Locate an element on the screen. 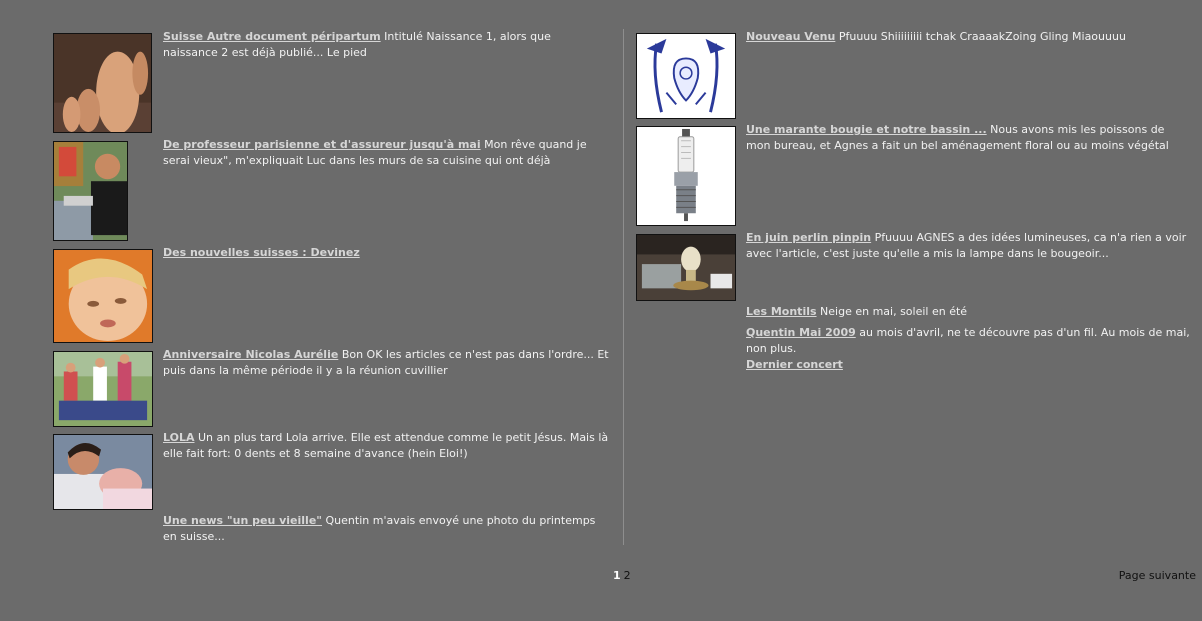 The height and width of the screenshot is (621, 1202). post-item: Des nouvelles suisses : Devinez is located at coordinates (331, 294).